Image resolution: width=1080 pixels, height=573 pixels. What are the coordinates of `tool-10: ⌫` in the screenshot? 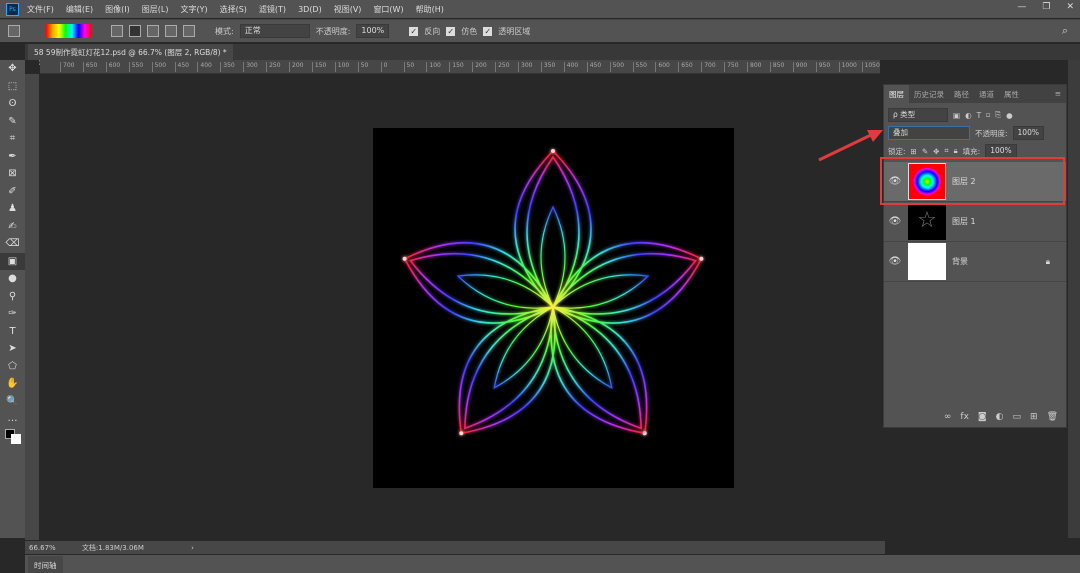 It's located at (12, 244).